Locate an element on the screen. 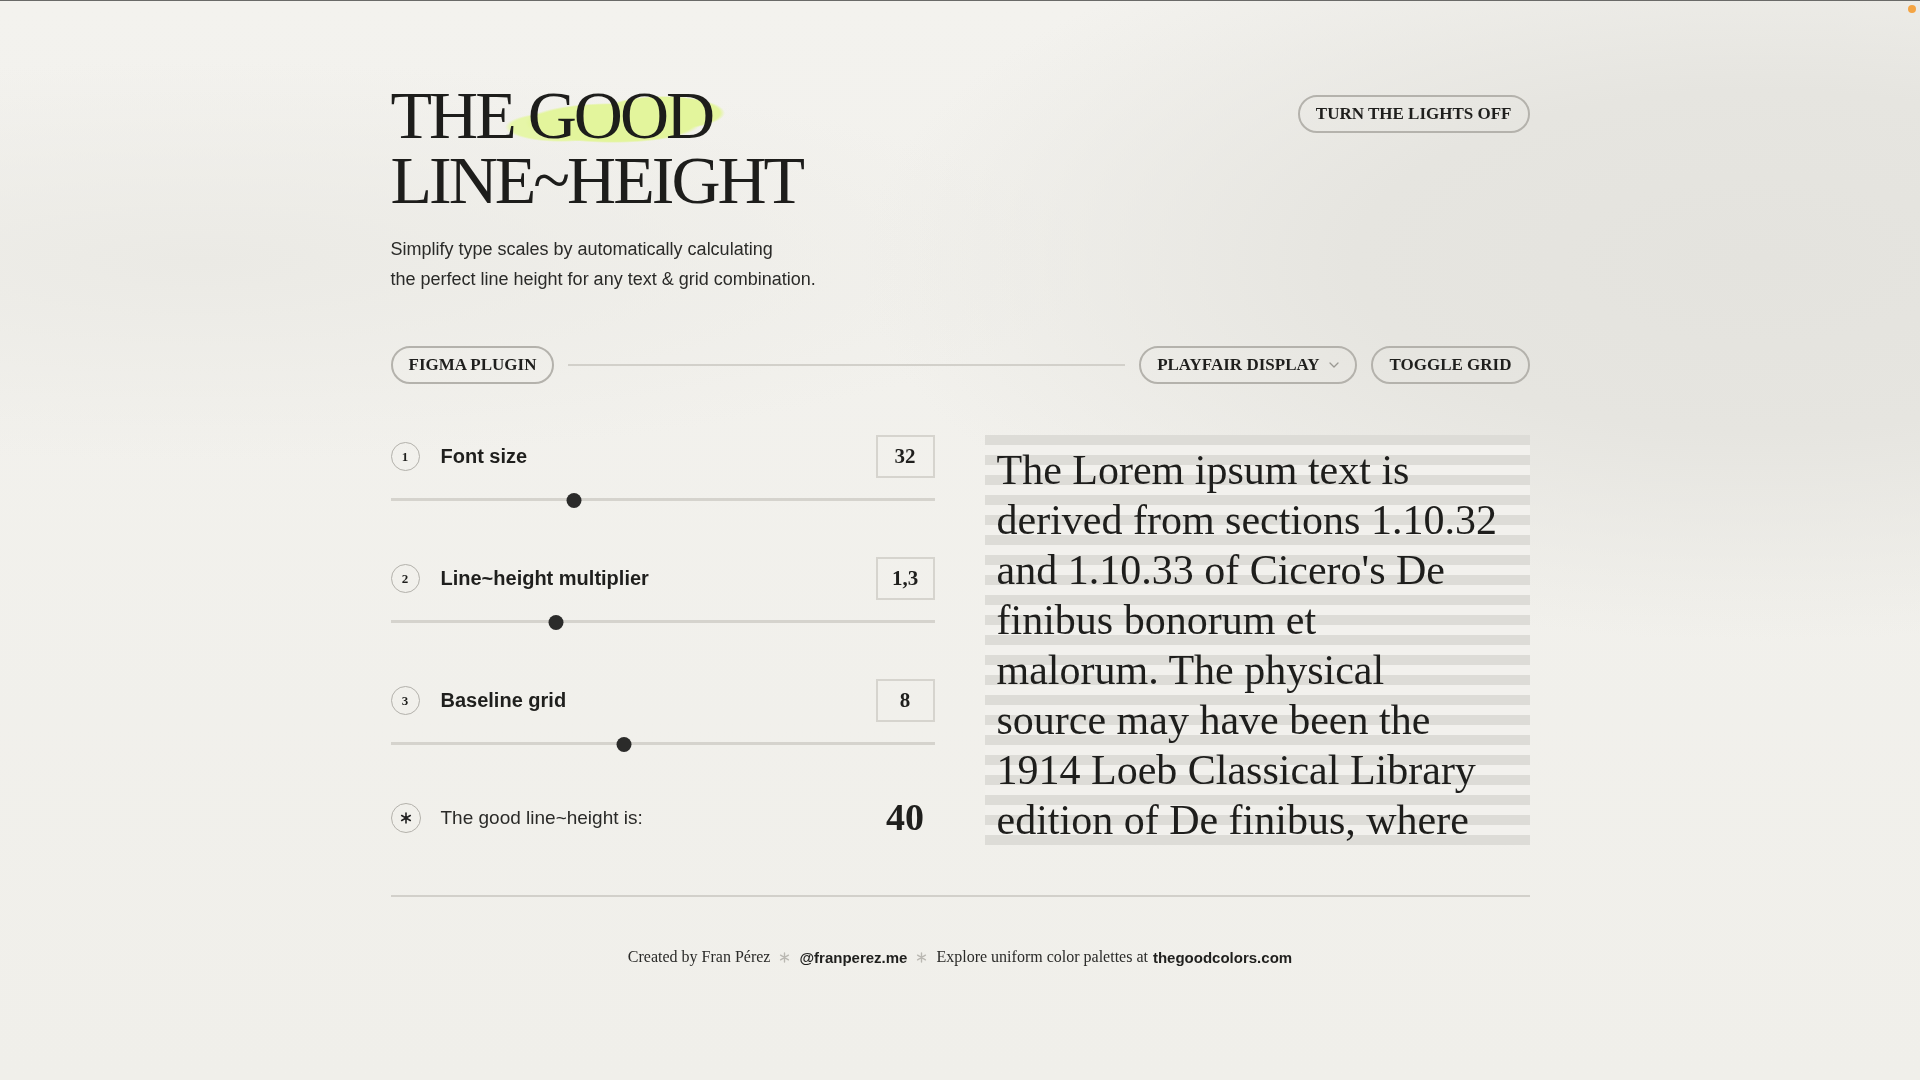 The height and width of the screenshot is (1080, 1920). font-dropdown: PLAYFAIR DISPLAY is located at coordinates (1248, 365).